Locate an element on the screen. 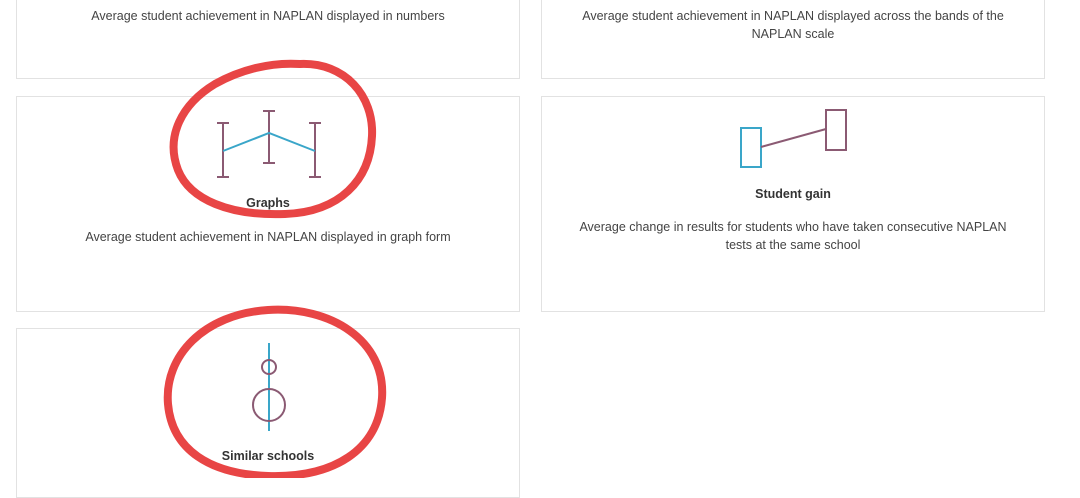 This screenshot has width=1080, height=498. similar-schools-icon is located at coordinates (269, 387).